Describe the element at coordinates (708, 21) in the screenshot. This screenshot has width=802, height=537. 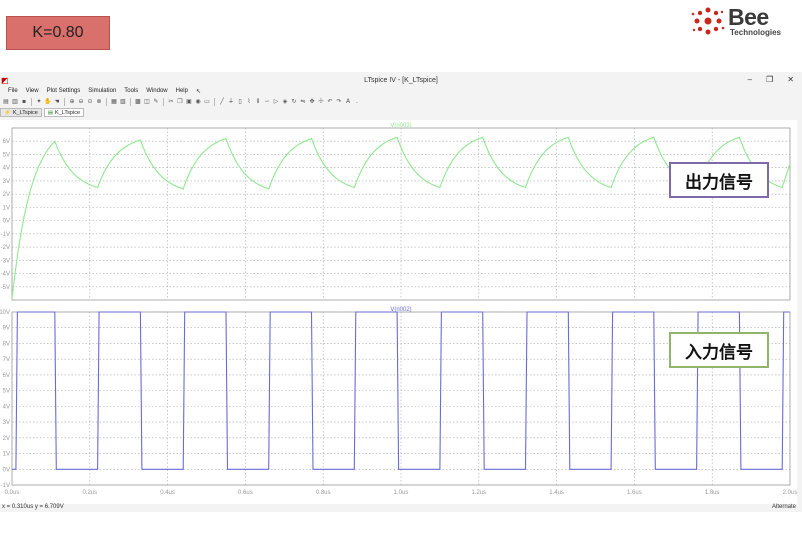
I see `bee-logo-icon` at that location.